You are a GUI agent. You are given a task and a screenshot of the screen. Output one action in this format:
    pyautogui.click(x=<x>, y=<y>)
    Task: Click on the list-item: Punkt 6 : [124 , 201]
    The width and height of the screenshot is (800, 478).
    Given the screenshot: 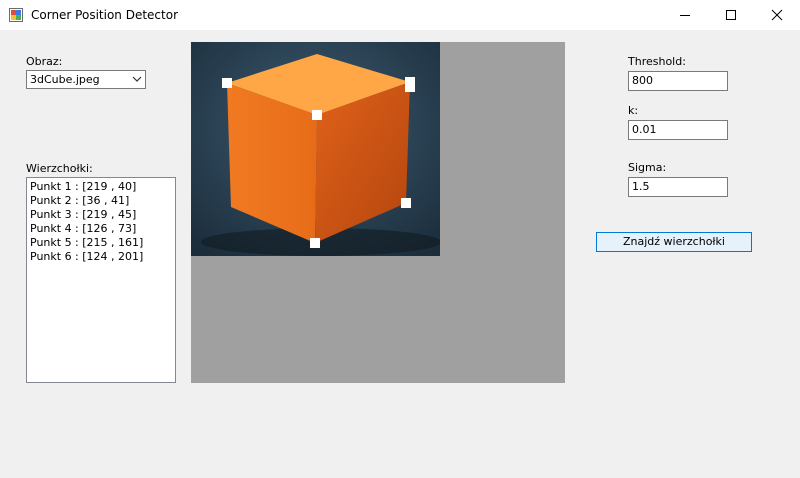 What is the action you would take?
    pyautogui.click(x=101, y=257)
    